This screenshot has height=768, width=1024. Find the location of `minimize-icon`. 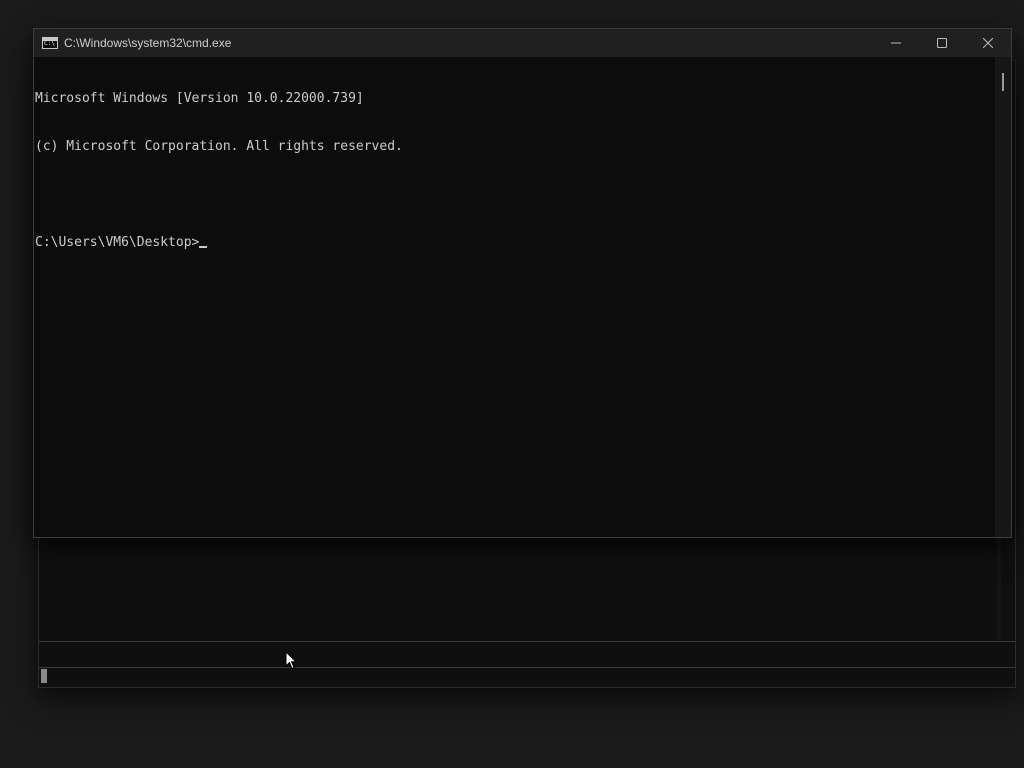

minimize-icon is located at coordinates (896, 43).